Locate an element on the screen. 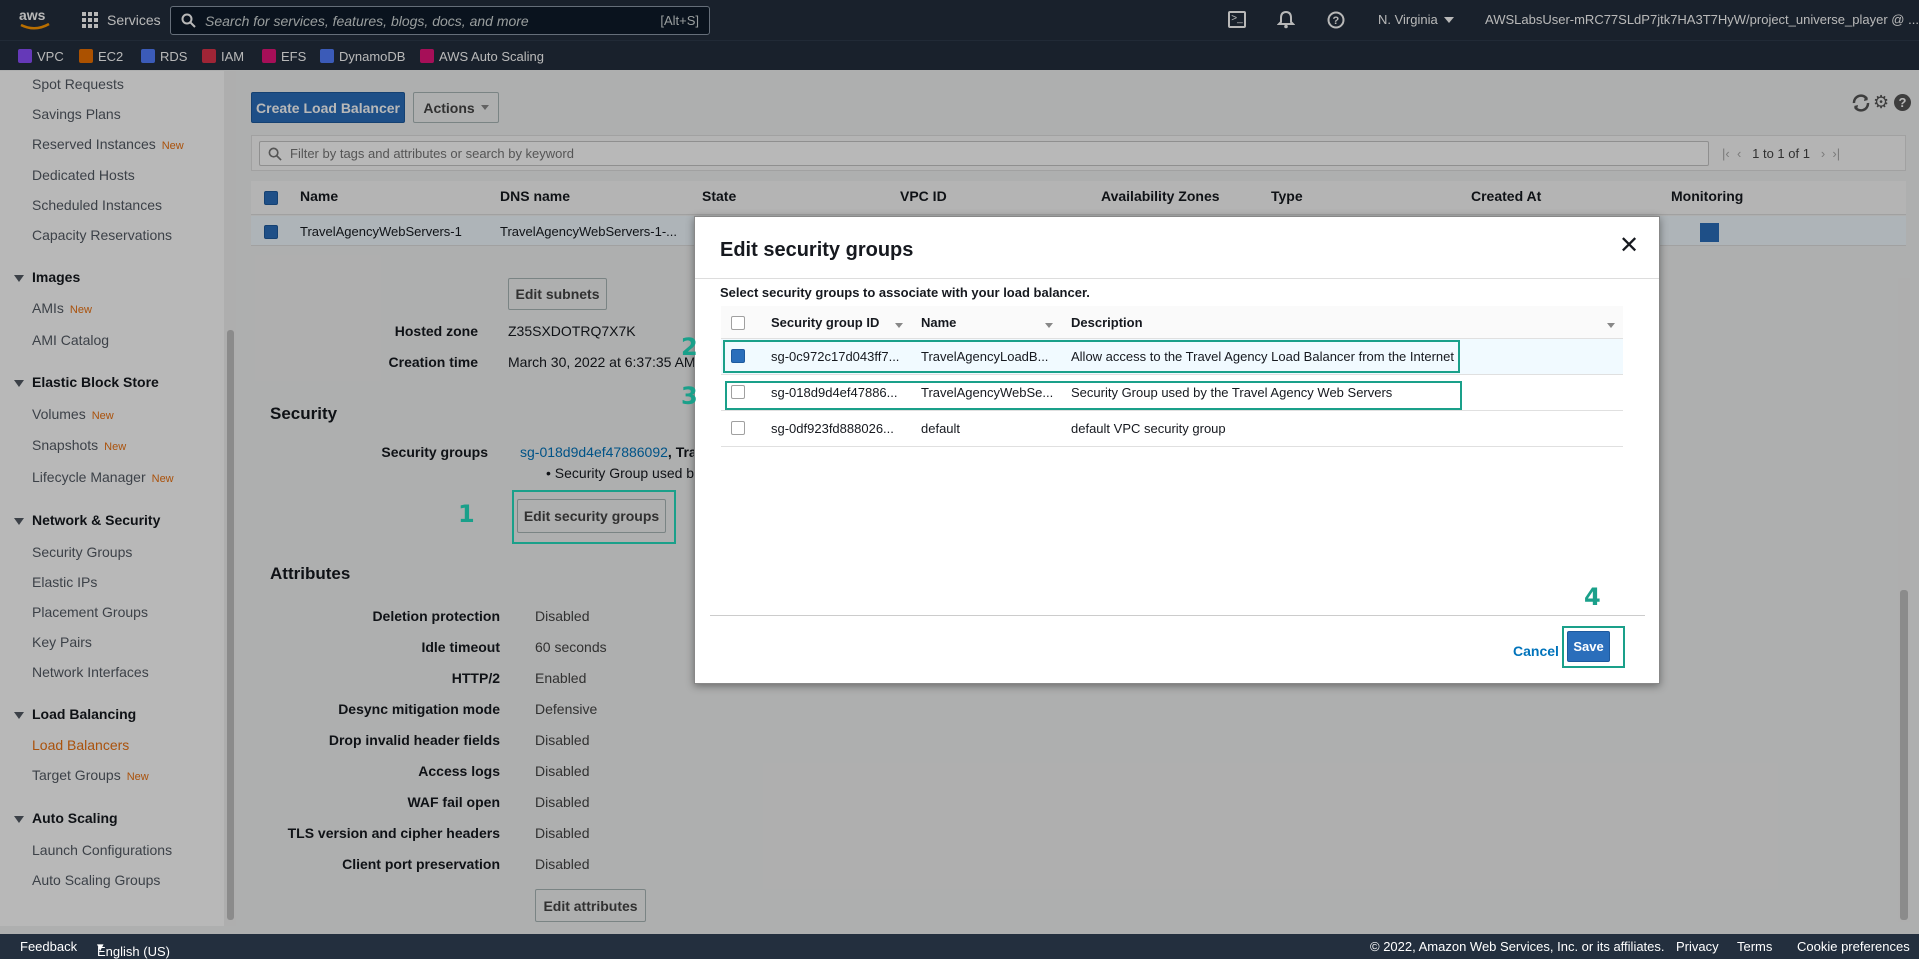 This screenshot has height=959, width=1919. feedback-link: Feedback is located at coordinates (48, 946).